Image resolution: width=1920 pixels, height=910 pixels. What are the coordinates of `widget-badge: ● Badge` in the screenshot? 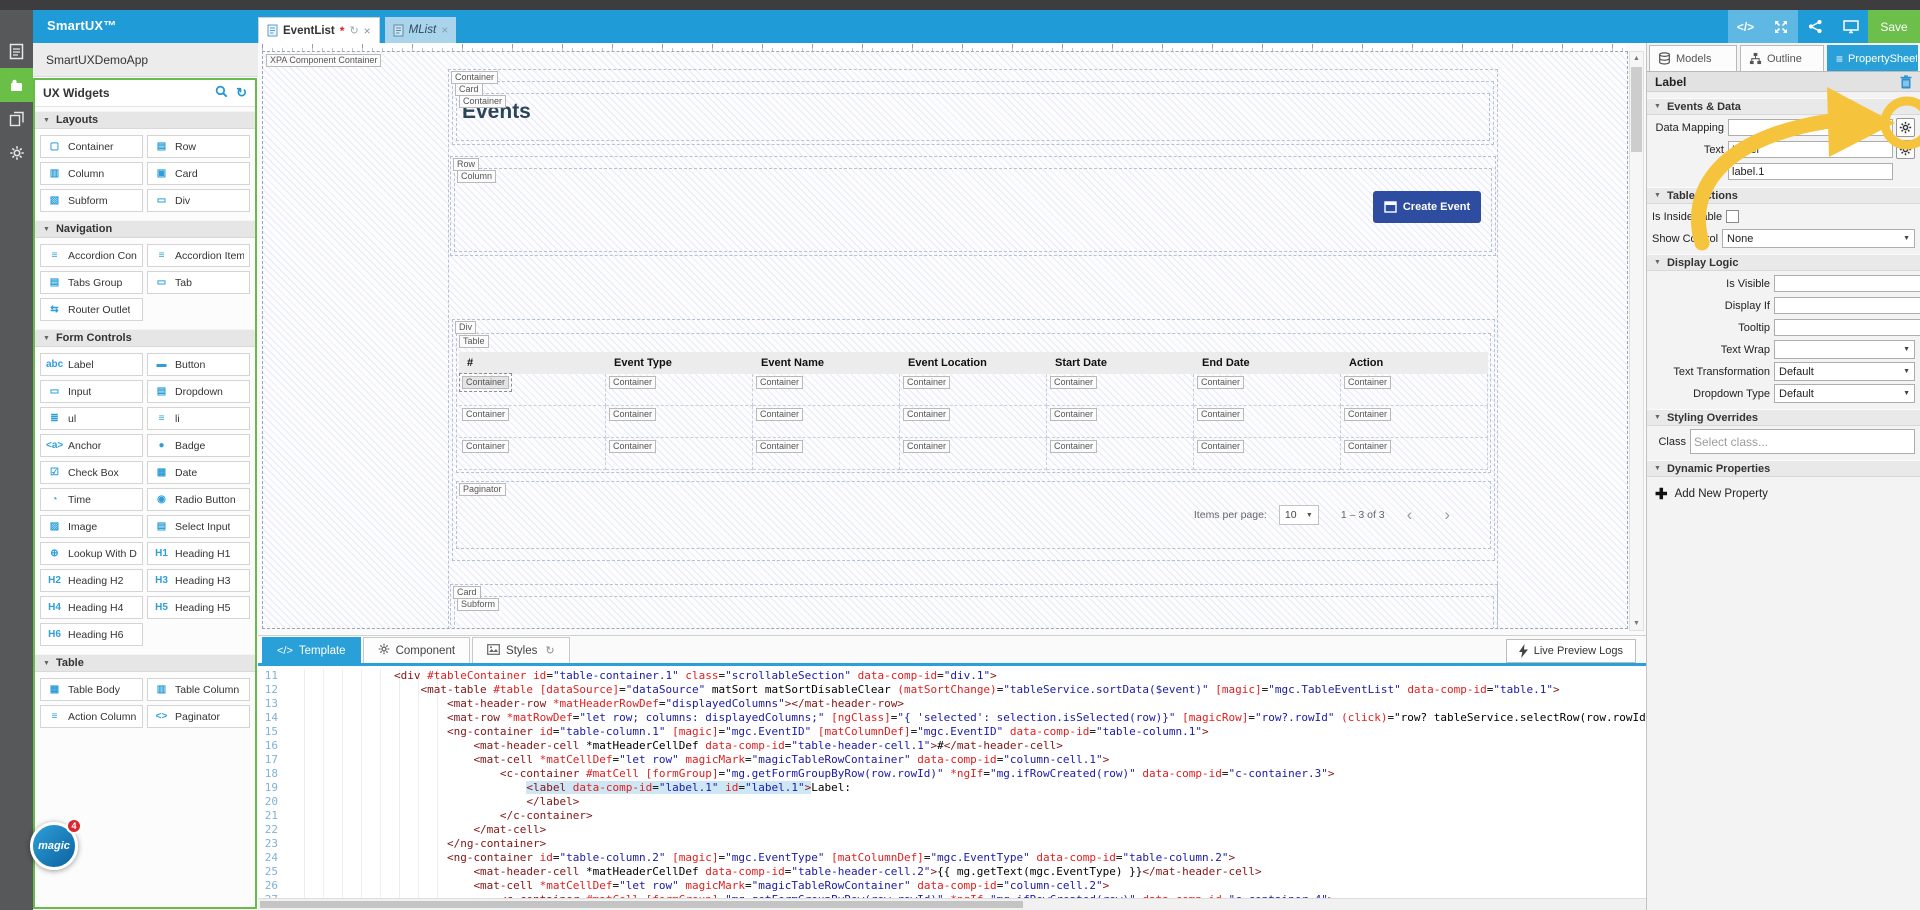 It's located at (198, 445).